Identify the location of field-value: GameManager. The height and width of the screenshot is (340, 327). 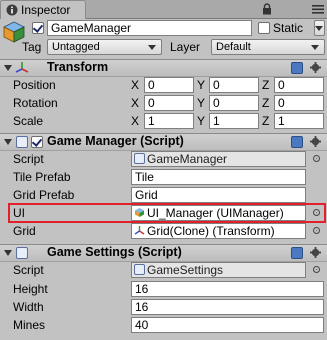
(187, 159).